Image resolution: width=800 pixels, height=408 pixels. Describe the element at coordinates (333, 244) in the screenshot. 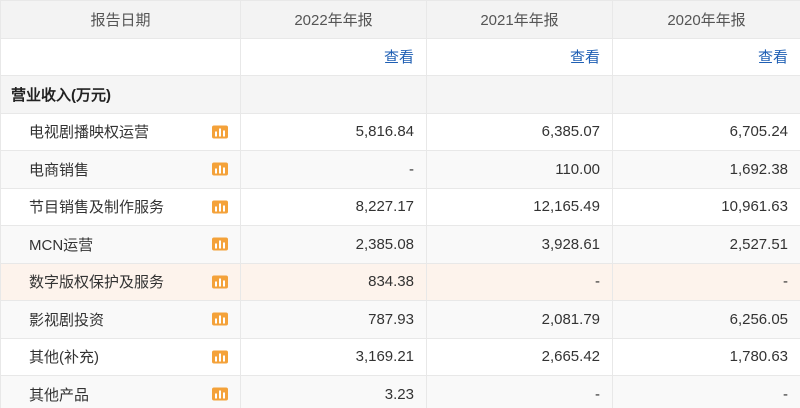

I see `value-cell: 2,385.08` at that location.